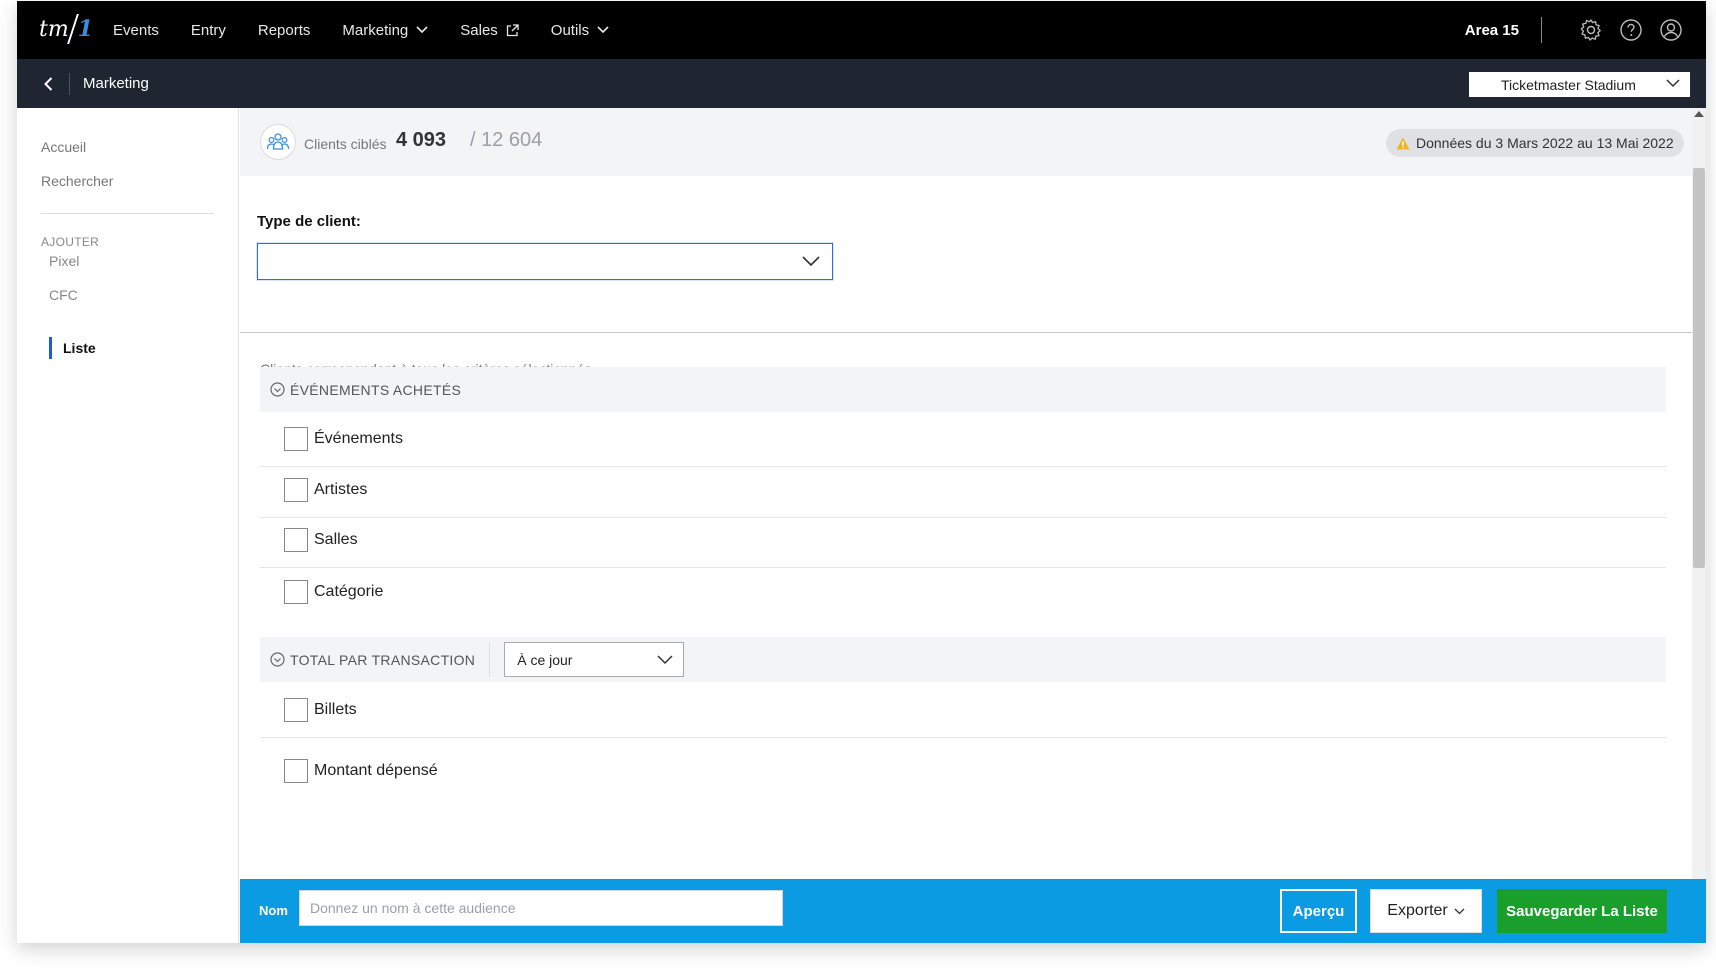  Describe the element at coordinates (963, 490) in the screenshot. I see `check-row-artistes: Artistes` at that location.